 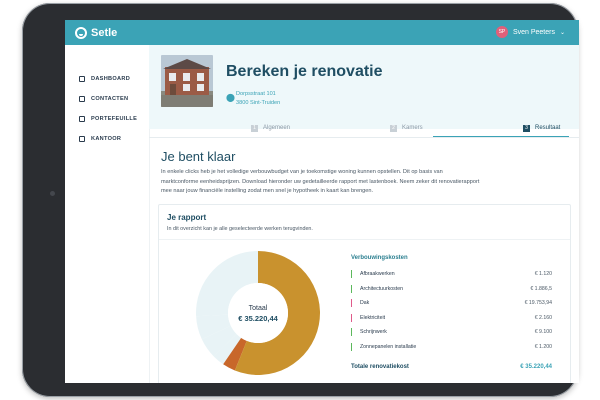 I want to click on cost-value: € 1.886,5, so click(x=541, y=288).